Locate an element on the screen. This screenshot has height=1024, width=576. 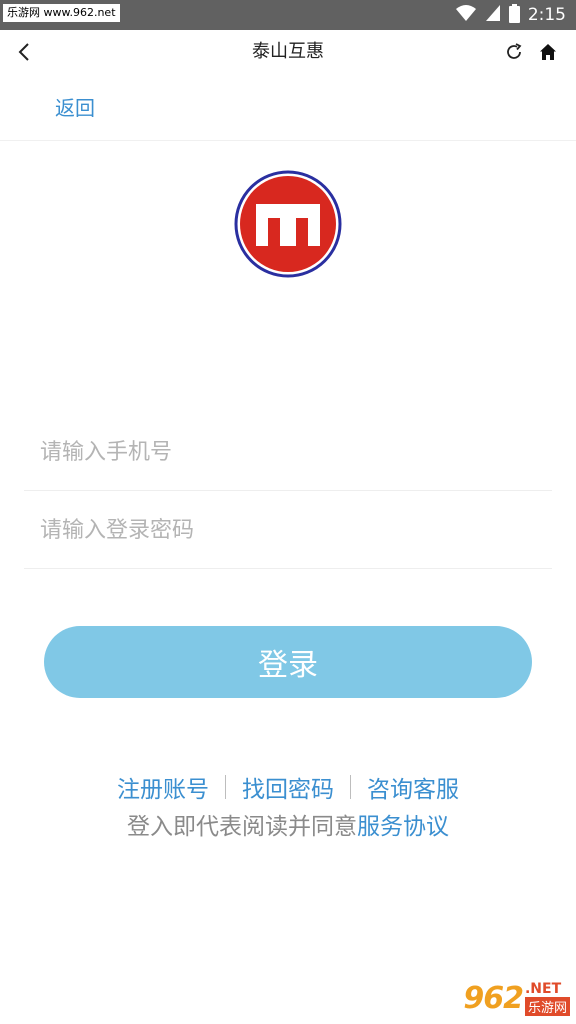
status-time: 2:15 is located at coordinates (546, 15).